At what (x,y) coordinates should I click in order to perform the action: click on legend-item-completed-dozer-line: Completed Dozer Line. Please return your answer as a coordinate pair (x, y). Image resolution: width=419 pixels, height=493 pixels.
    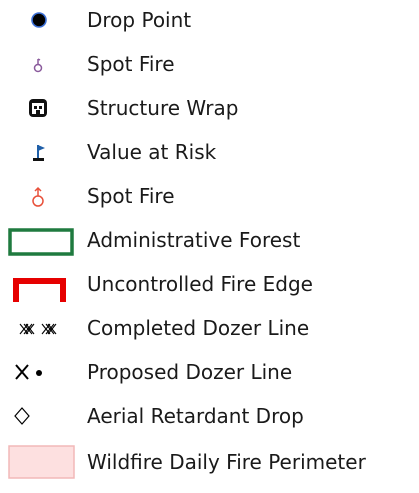
    Looking at the image, I should click on (209, 328).